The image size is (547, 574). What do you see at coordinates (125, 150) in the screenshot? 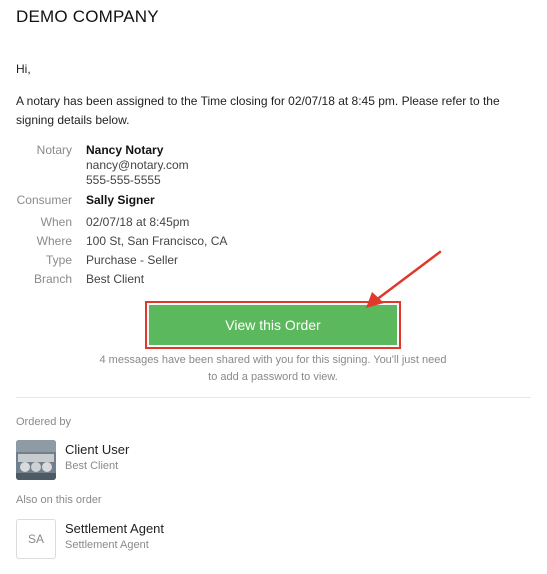
I see `notary-name: Nancy Notary` at bounding box center [125, 150].